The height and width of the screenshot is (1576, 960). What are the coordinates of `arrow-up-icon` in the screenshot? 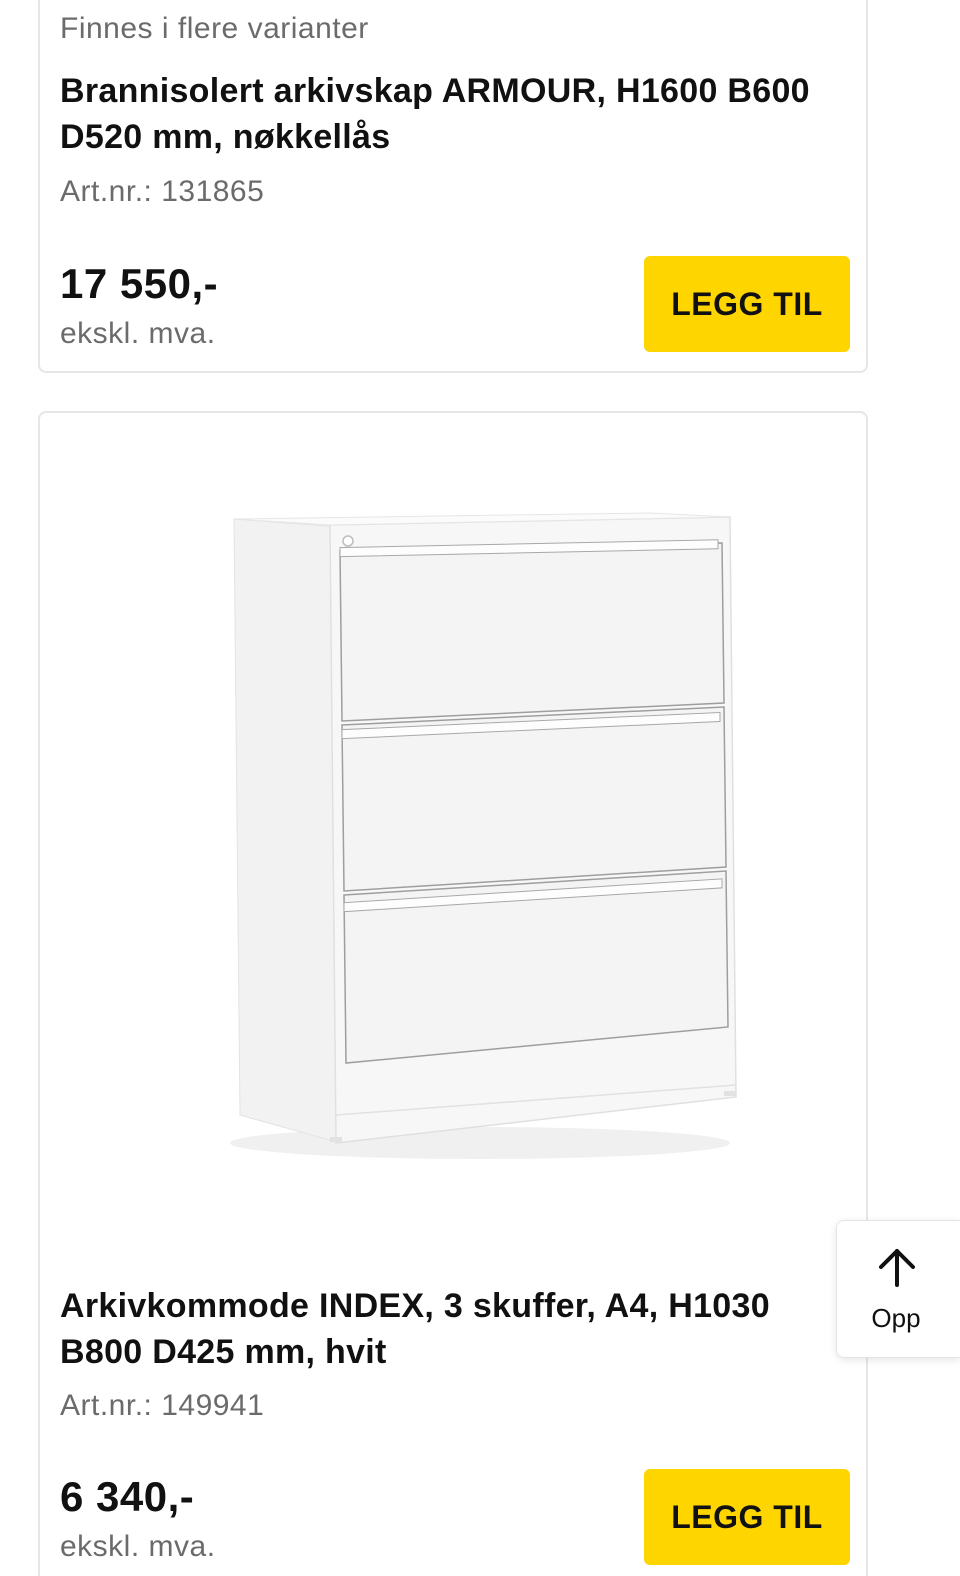 It's located at (897, 1268).